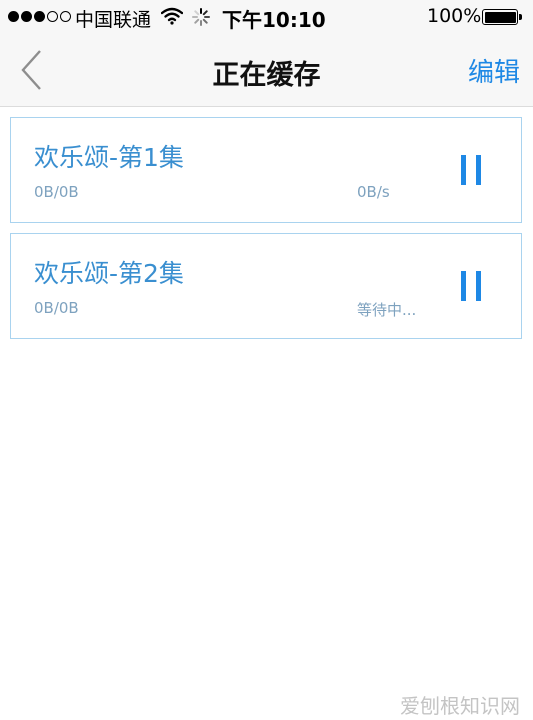 Image resolution: width=533 pixels, height=720 pixels. What do you see at coordinates (460, 706) in the screenshot?
I see `watermark: 爱刨根知识网` at bounding box center [460, 706].